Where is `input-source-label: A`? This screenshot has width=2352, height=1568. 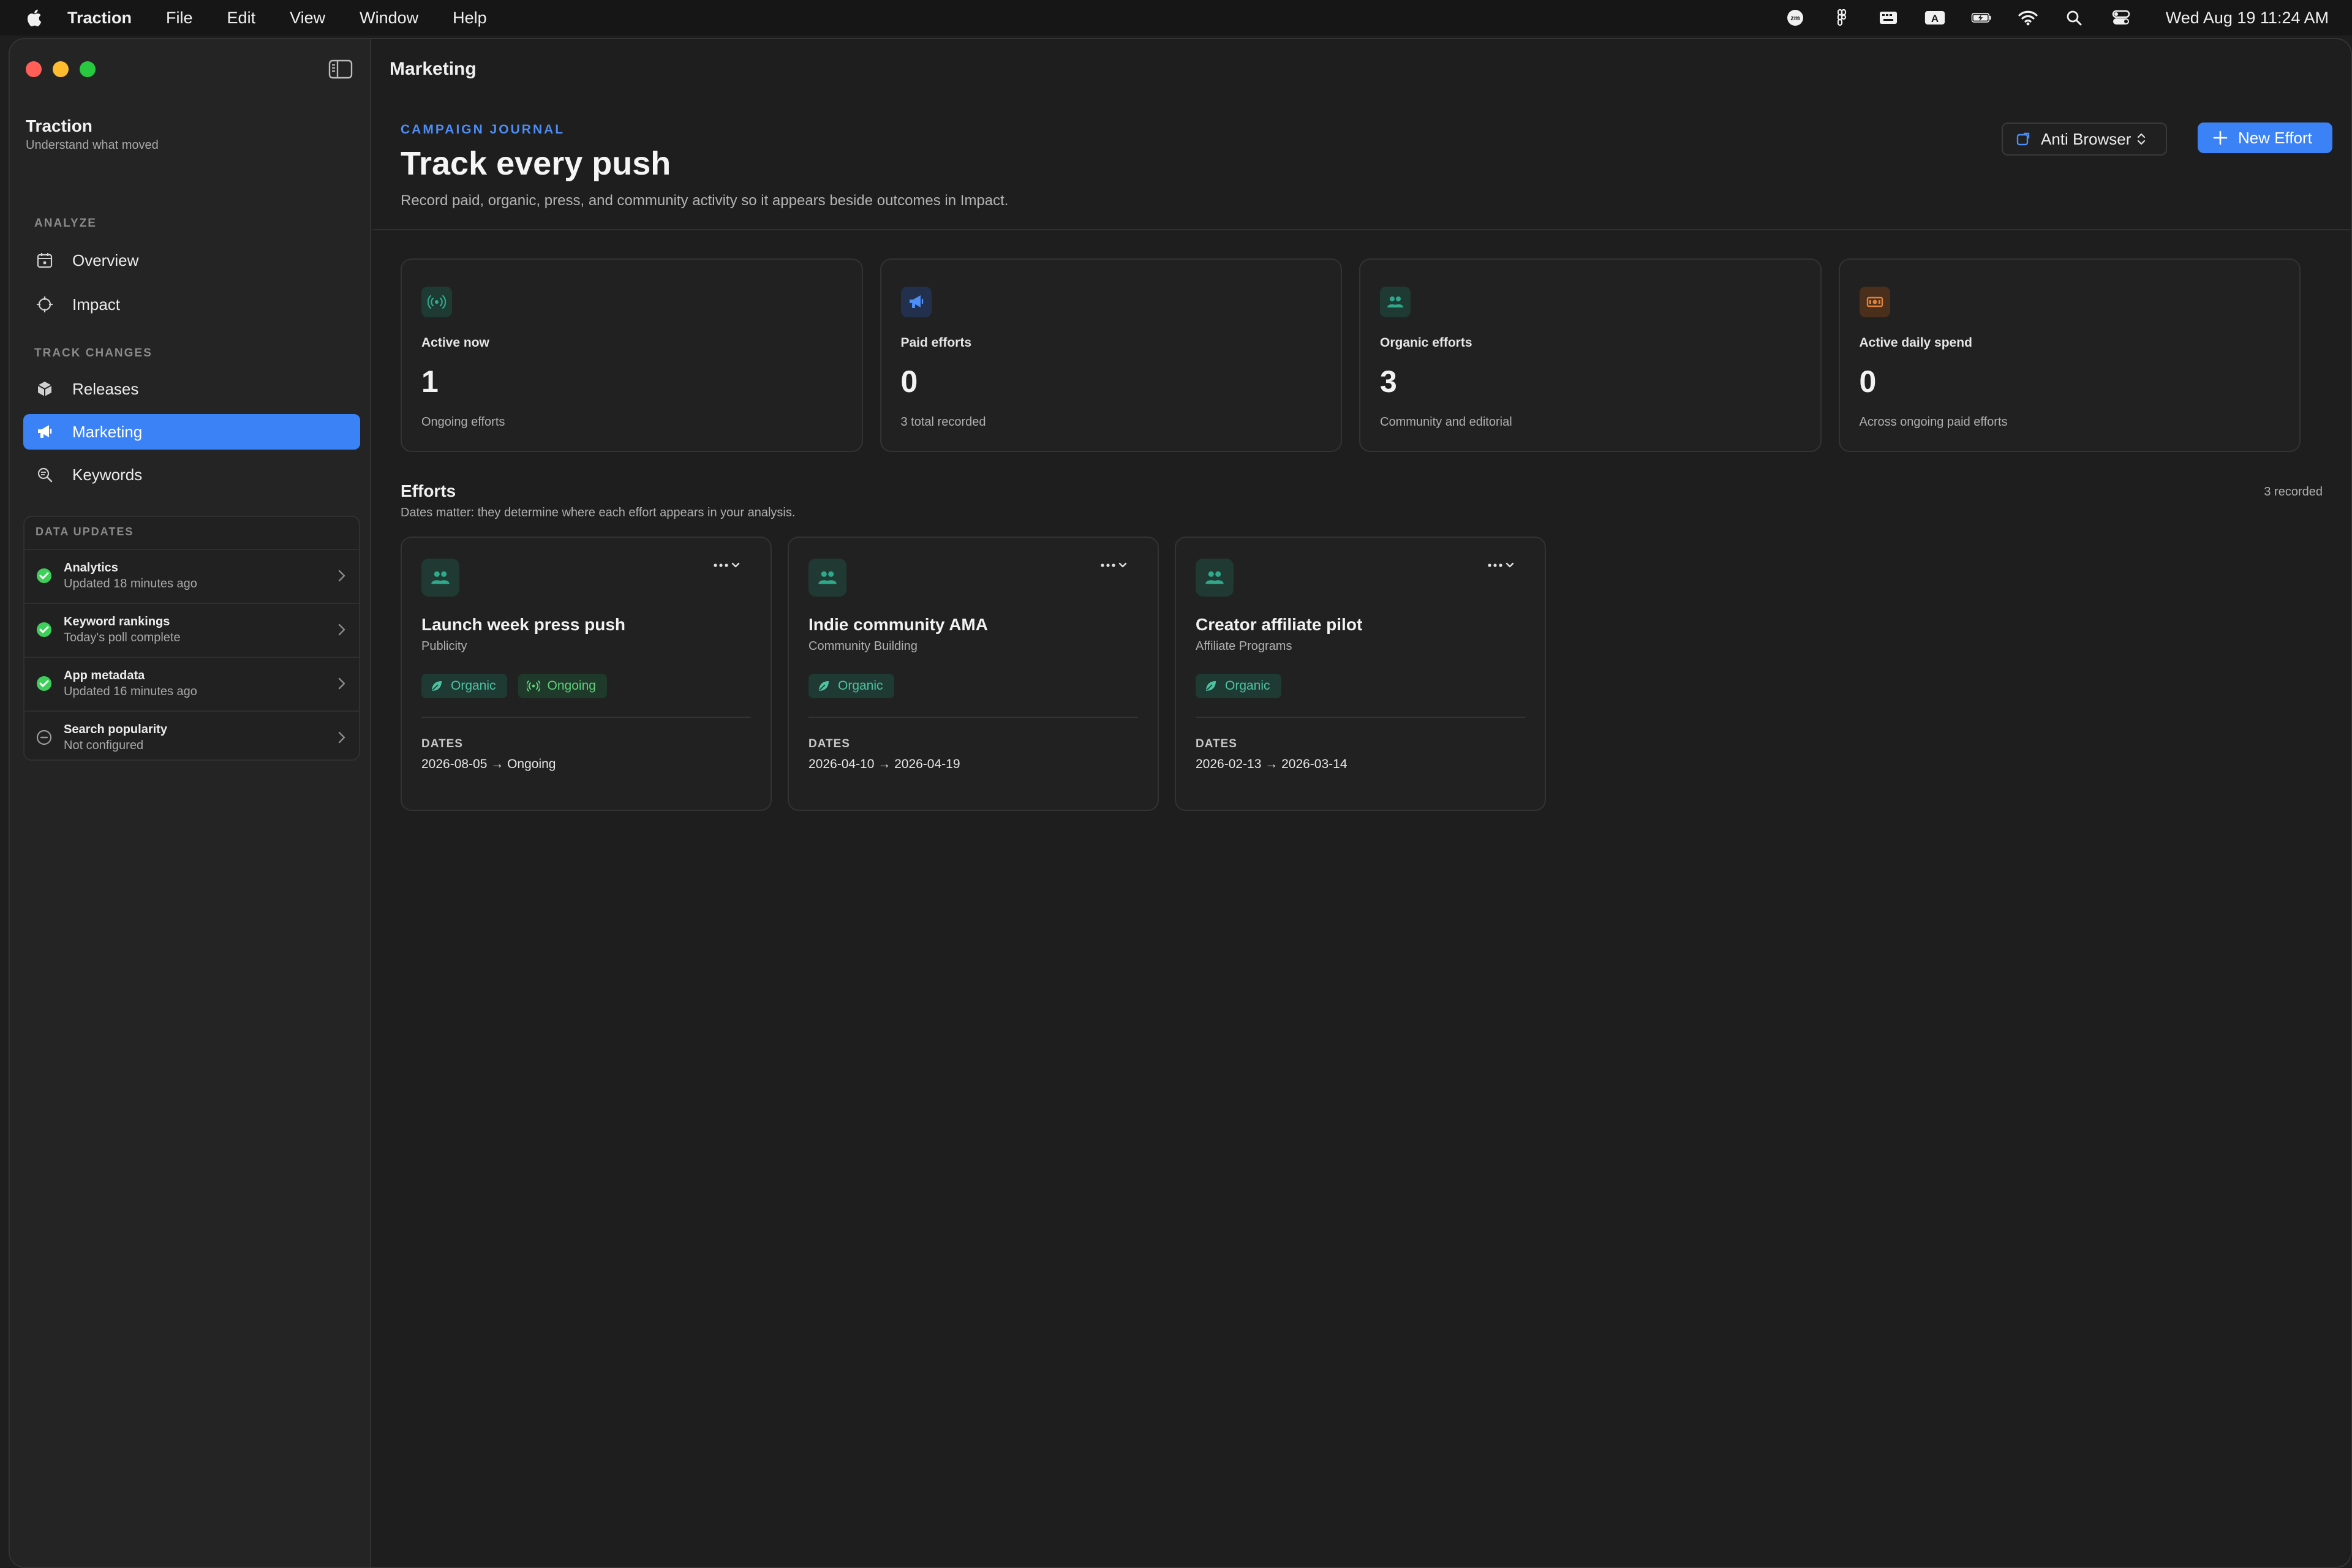 input-source-label: A is located at coordinates (1935, 18).